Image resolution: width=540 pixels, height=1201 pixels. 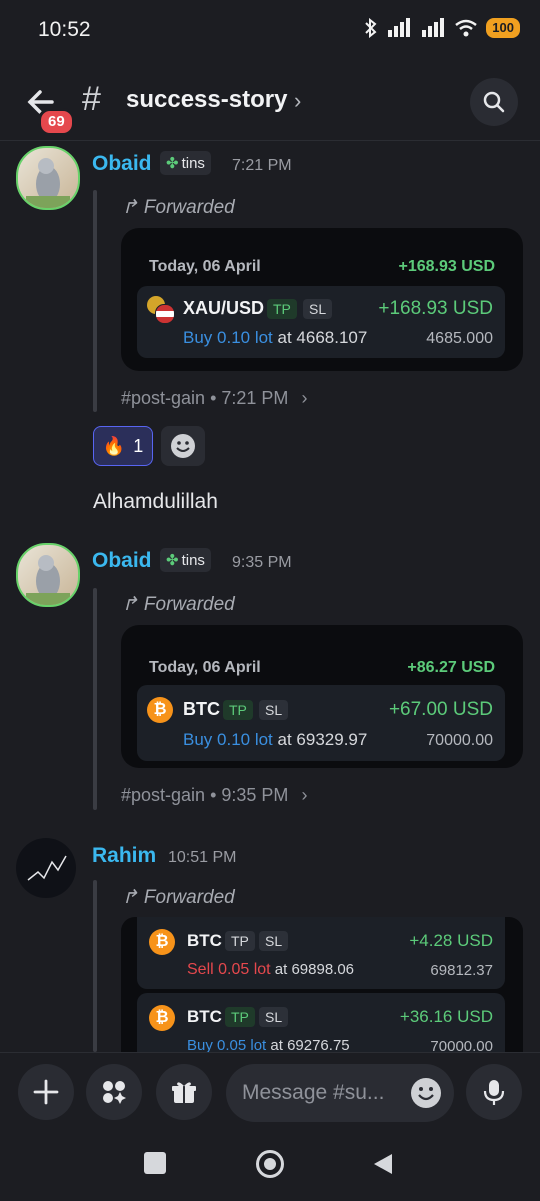 What do you see at coordinates (322, 739) in the screenshot?
I see `trade-open-price: at 69329.97` at bounding box center [322, 739].